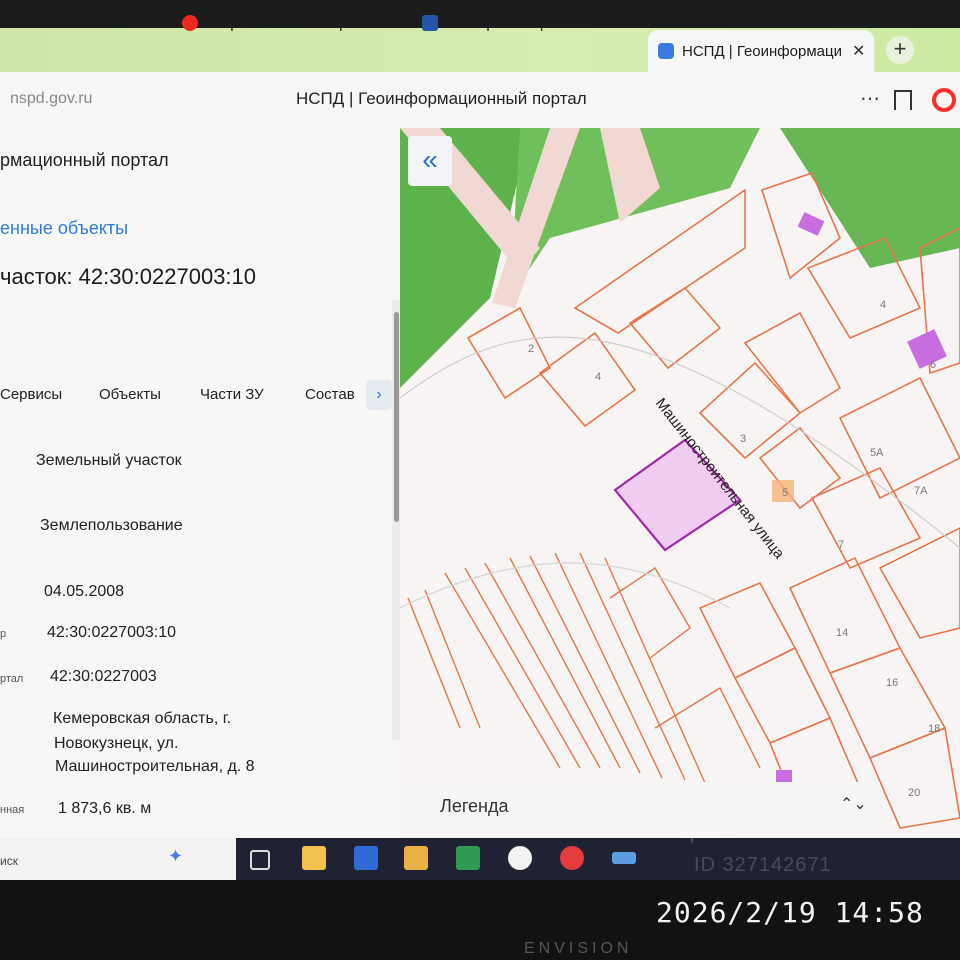 This screenshot has width=960, height=960. I want to click on house-number: 20, so click(914, 793).